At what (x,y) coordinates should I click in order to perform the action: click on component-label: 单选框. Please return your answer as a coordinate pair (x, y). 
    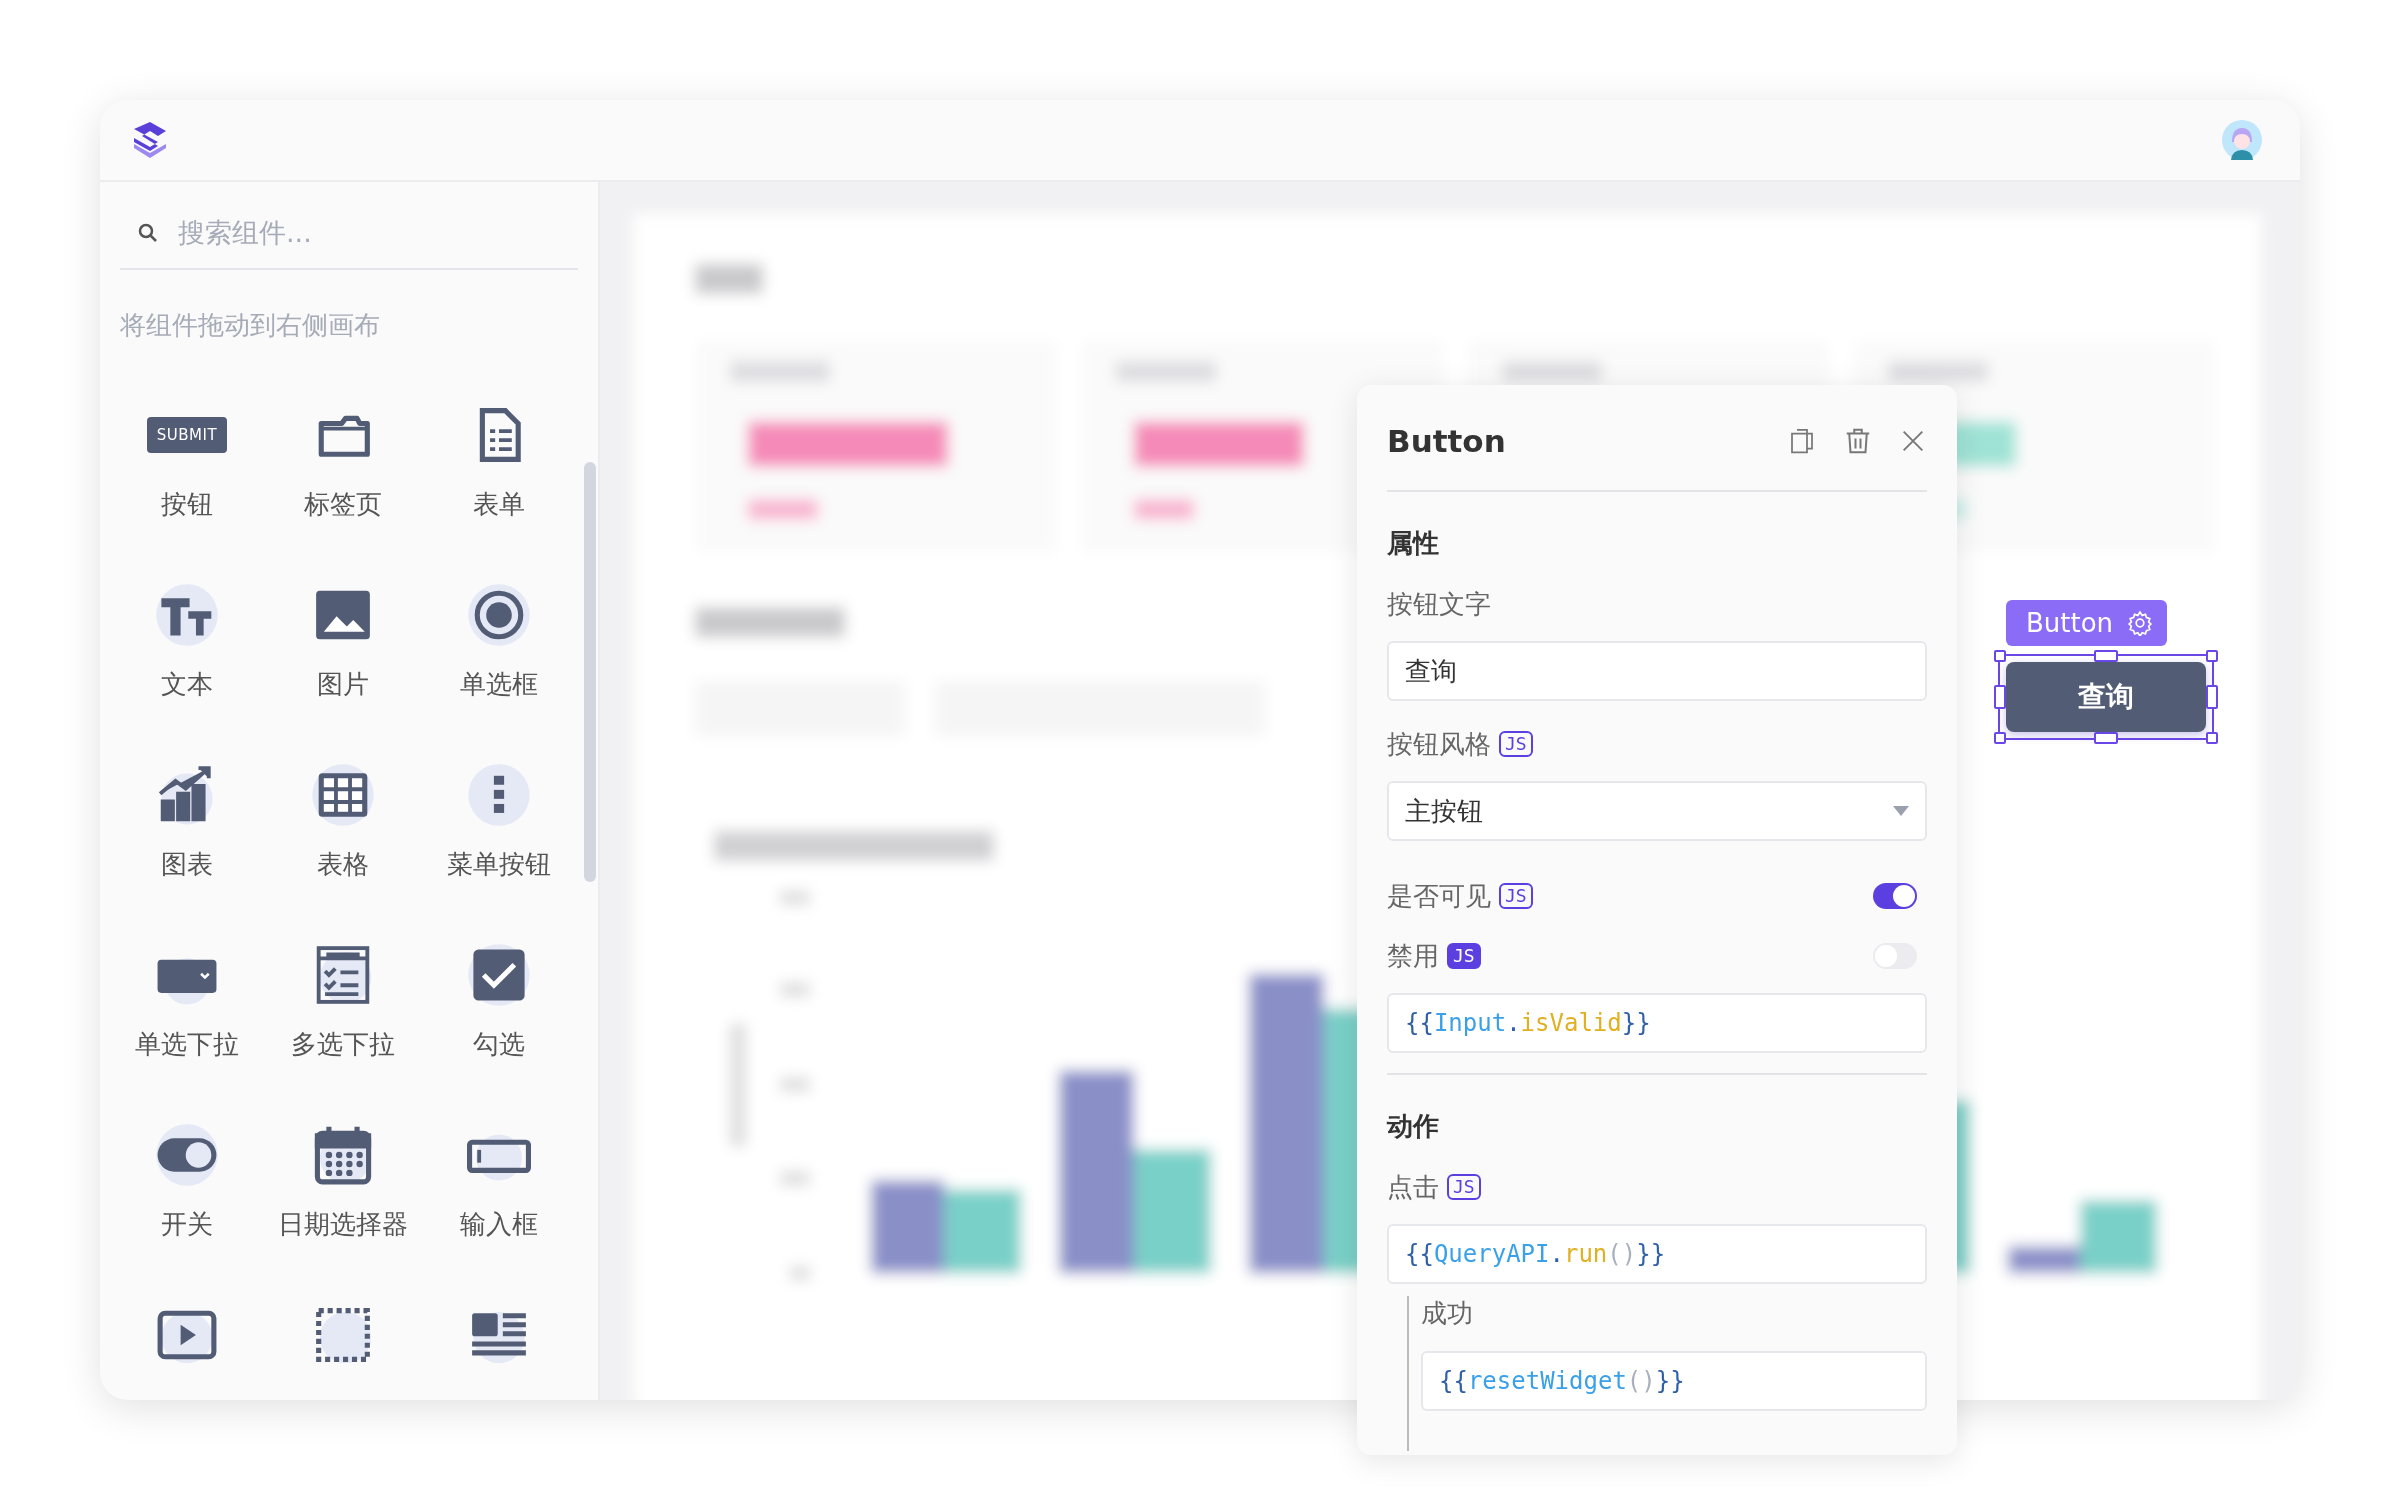
    Looking at the image, I should click on (499, 684).